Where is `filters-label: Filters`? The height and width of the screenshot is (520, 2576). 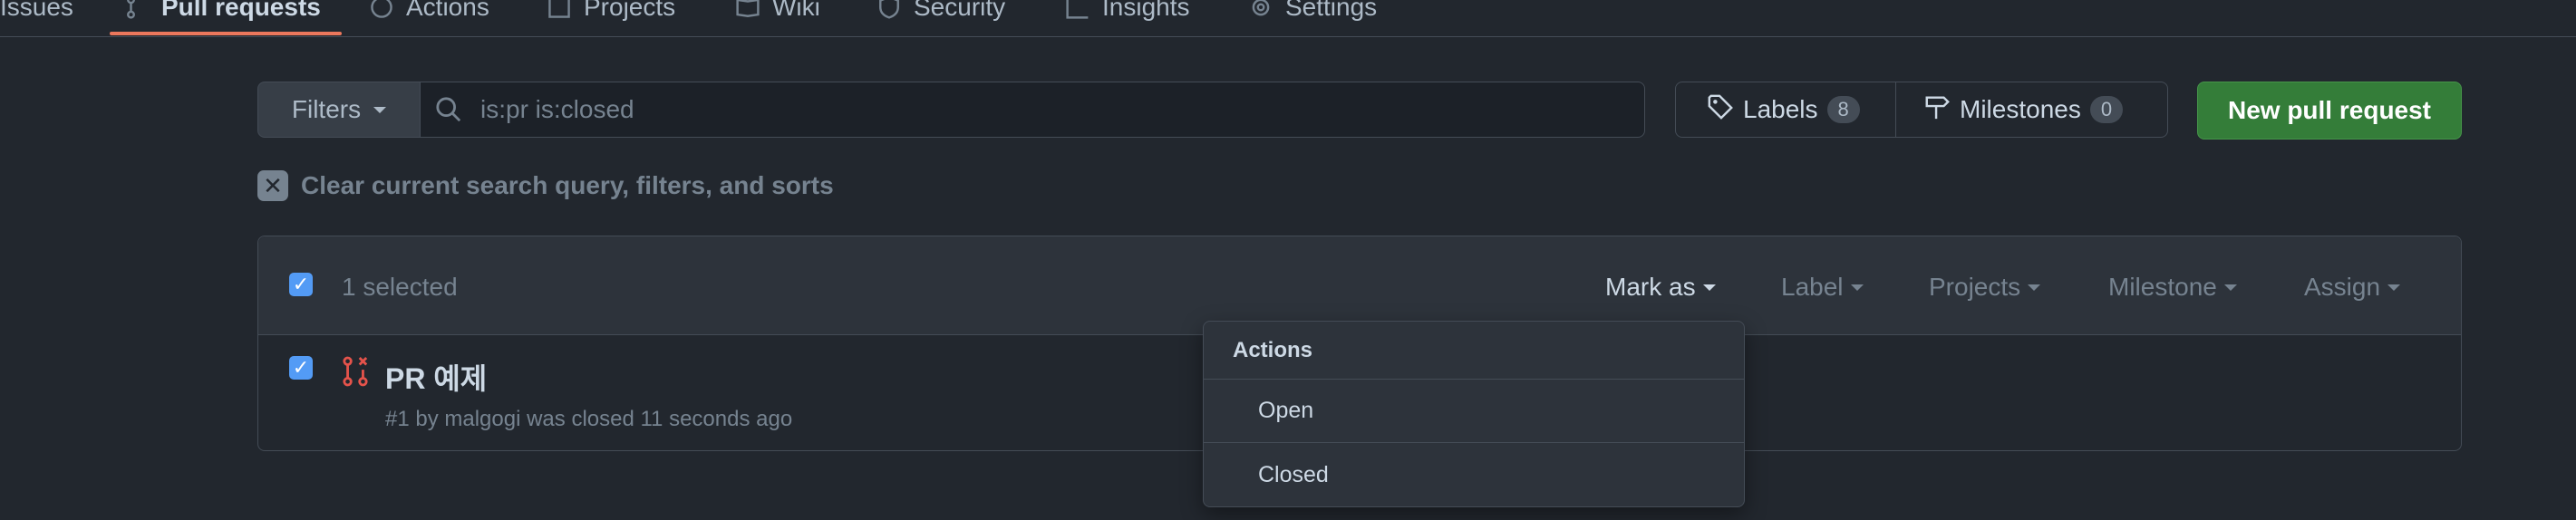
filters-label: Filters is located at coordinates (326, 109).